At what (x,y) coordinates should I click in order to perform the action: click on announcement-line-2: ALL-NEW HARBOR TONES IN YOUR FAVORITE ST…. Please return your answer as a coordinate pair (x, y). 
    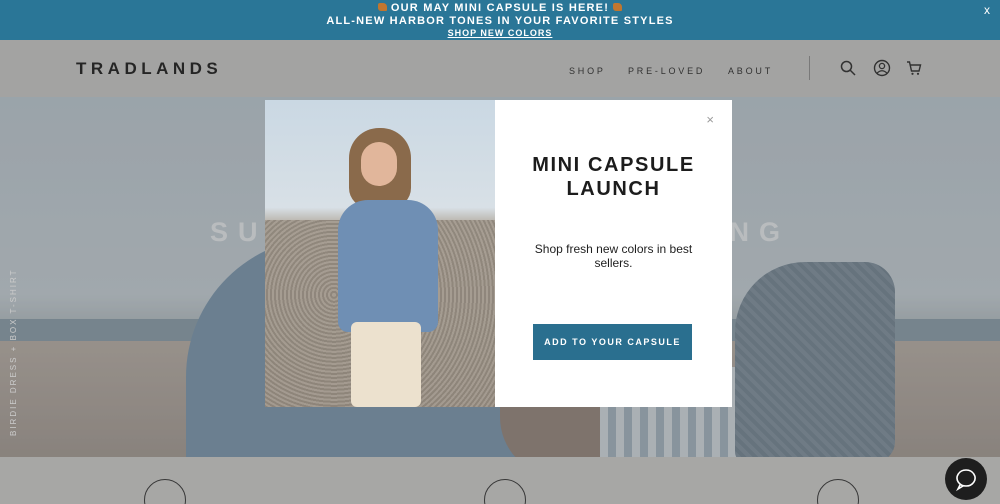
    Looking at the image, I should click on (500, 21).